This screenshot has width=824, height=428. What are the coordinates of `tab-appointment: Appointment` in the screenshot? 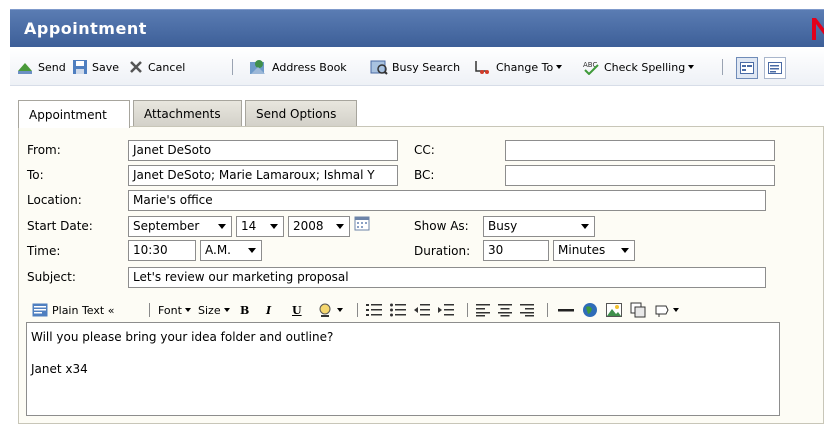 It's located at (74, 114).